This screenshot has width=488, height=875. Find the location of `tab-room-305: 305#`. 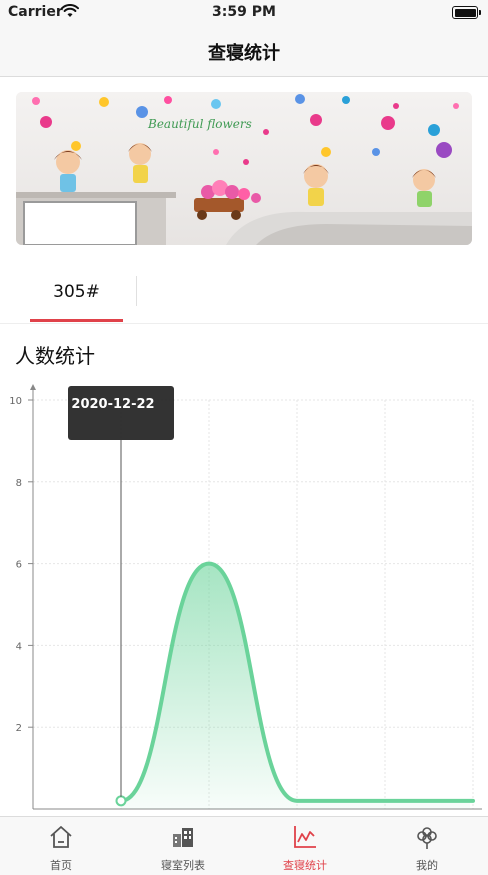

tab-room-305: 305# is located at coordinates (76, 297).